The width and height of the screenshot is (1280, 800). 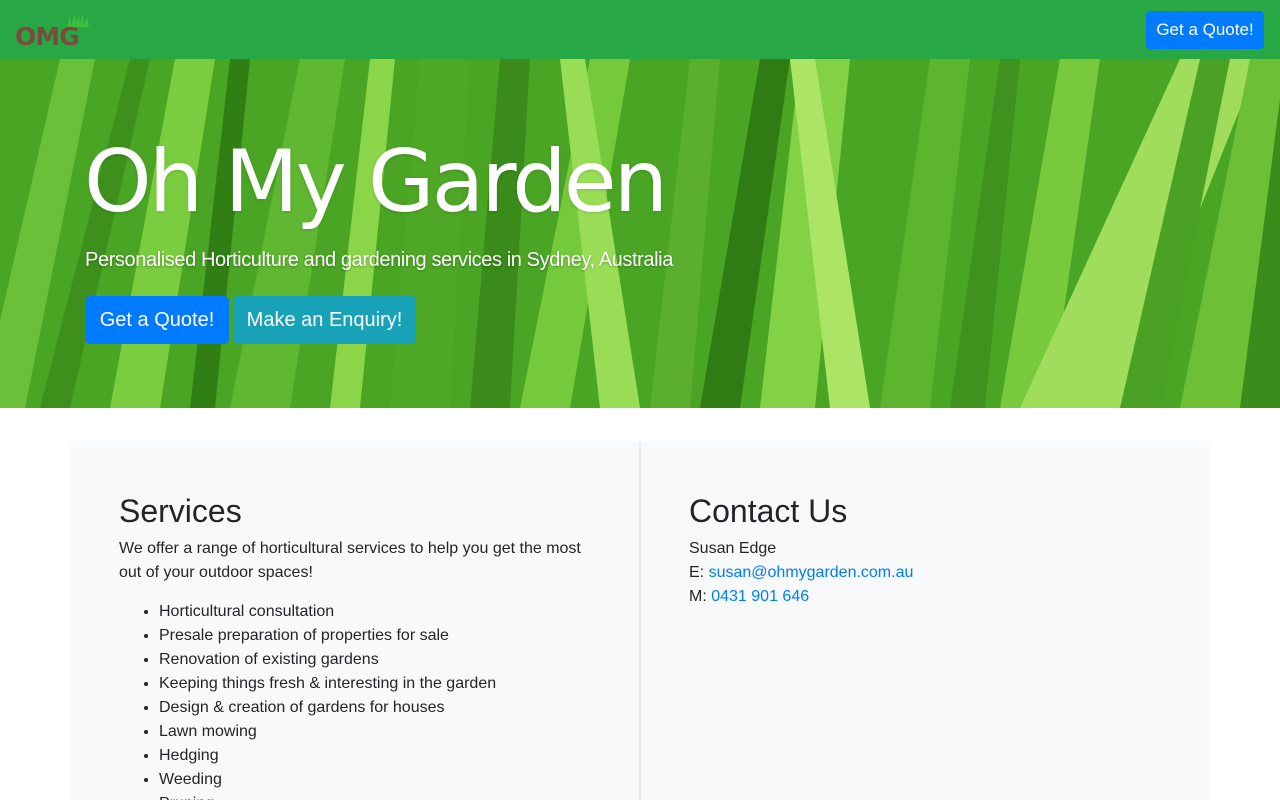 What do you see at coordinates (327, 708) in the screenshot?
I see `list-item: Design & creation of gardens for houses` at bounding box center [327, 708].